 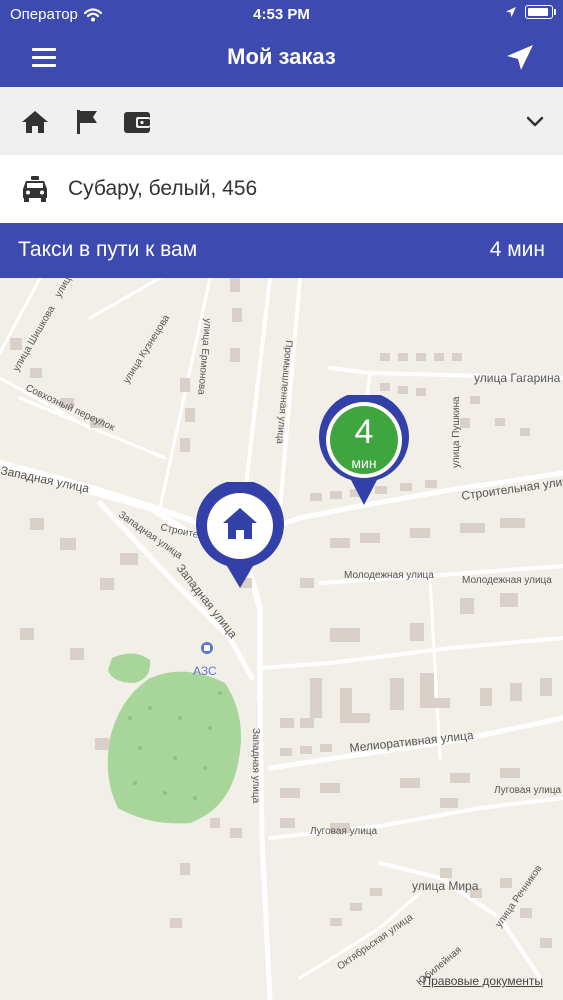 What do you see at coordinates (517, 249) in the screenshot?
I see `ride-eta: 4 мин` at bounding box center [517, 249].